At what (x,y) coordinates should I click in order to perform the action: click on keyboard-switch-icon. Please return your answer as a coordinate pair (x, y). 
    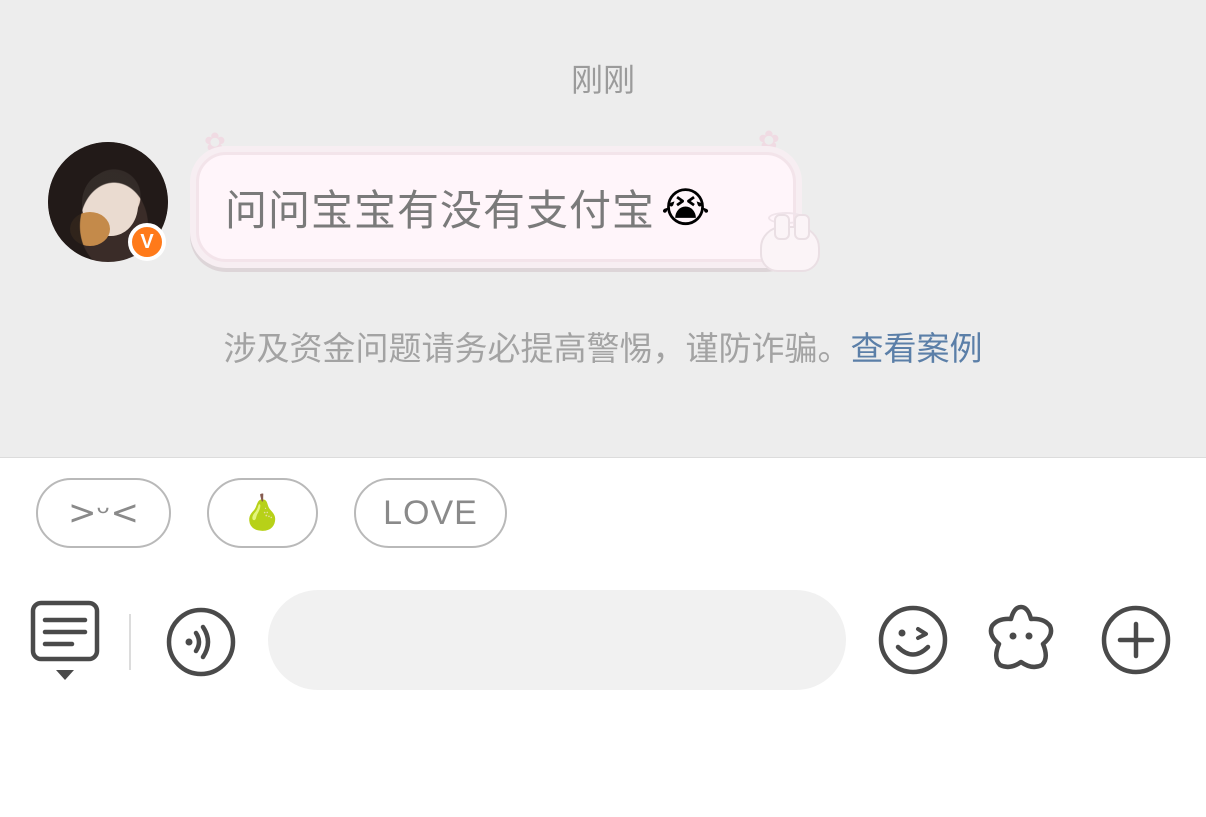
    Looking at the image, I should click on (65, 642).